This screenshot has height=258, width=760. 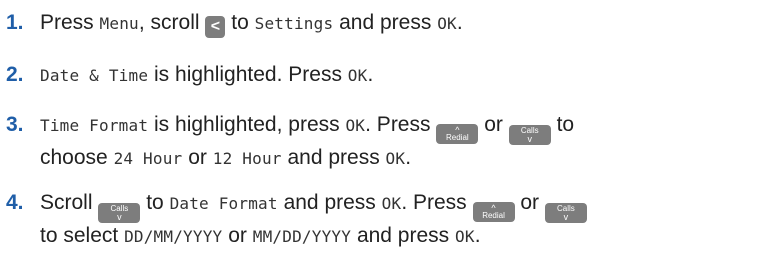 I want to click on display-text: DD/MM/YYYY, so click(x=173, y=236).